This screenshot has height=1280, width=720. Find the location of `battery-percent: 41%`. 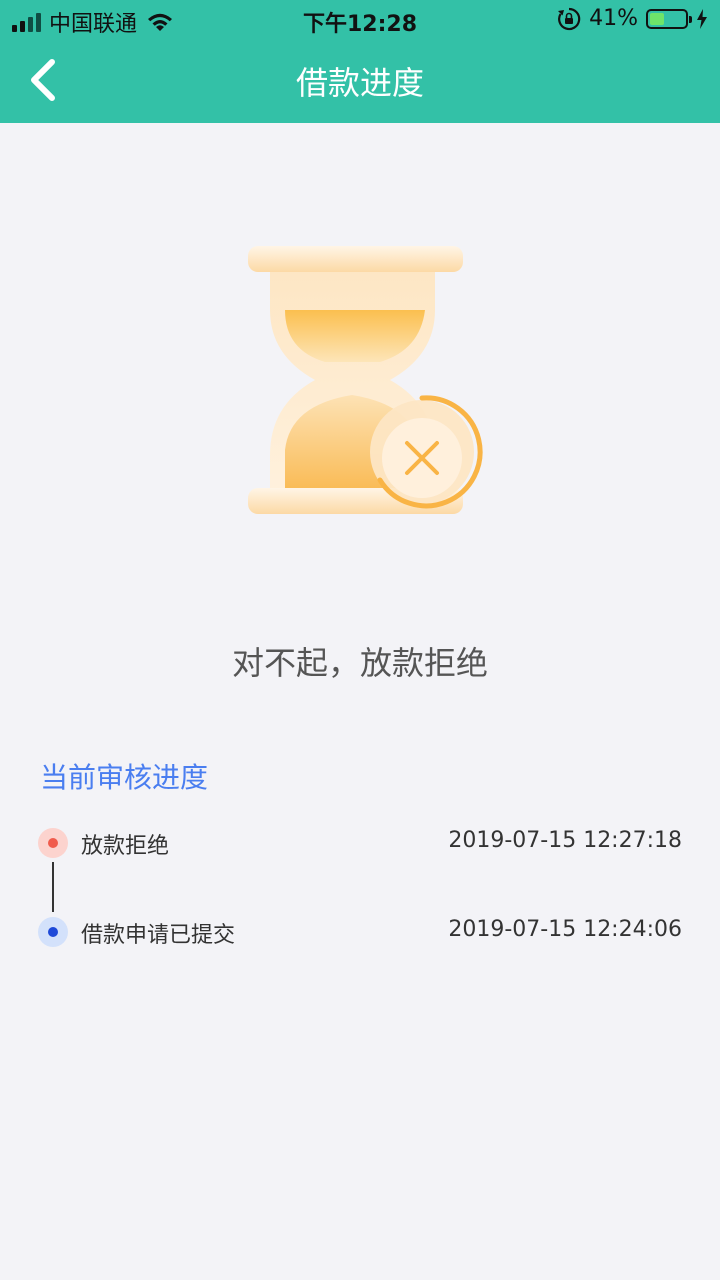

battery-percent: 41% is located at coordinates (613, 18).